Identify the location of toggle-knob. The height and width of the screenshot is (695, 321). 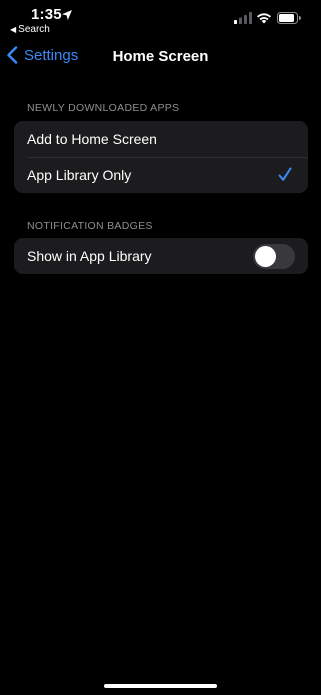
(265, 256).